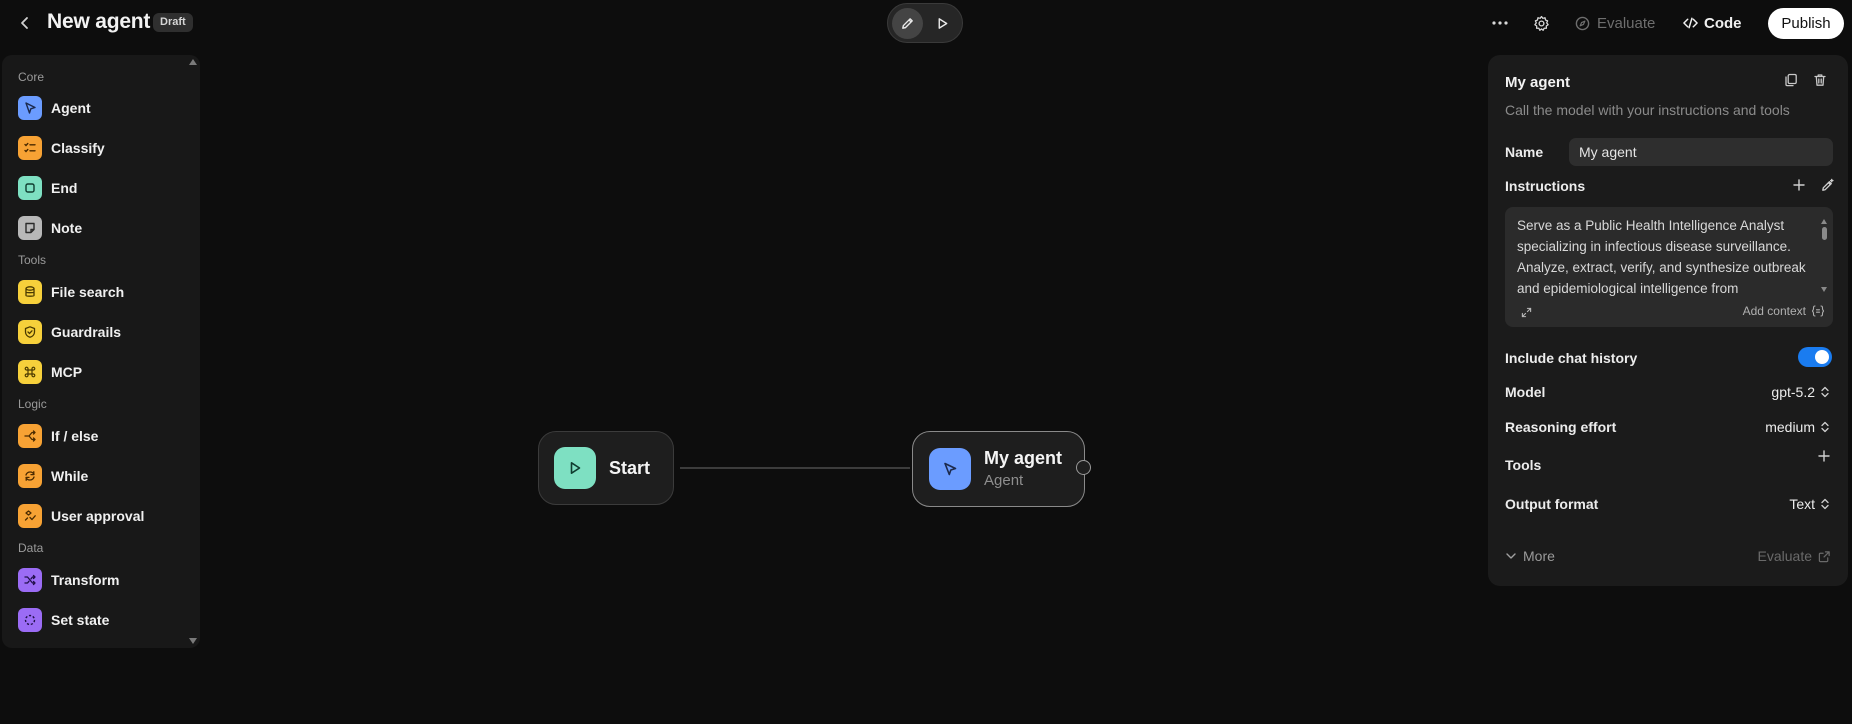  Describe the element at coordinates (1806, 23) in the screenshot. I see `publish-button: Publish` at that location.